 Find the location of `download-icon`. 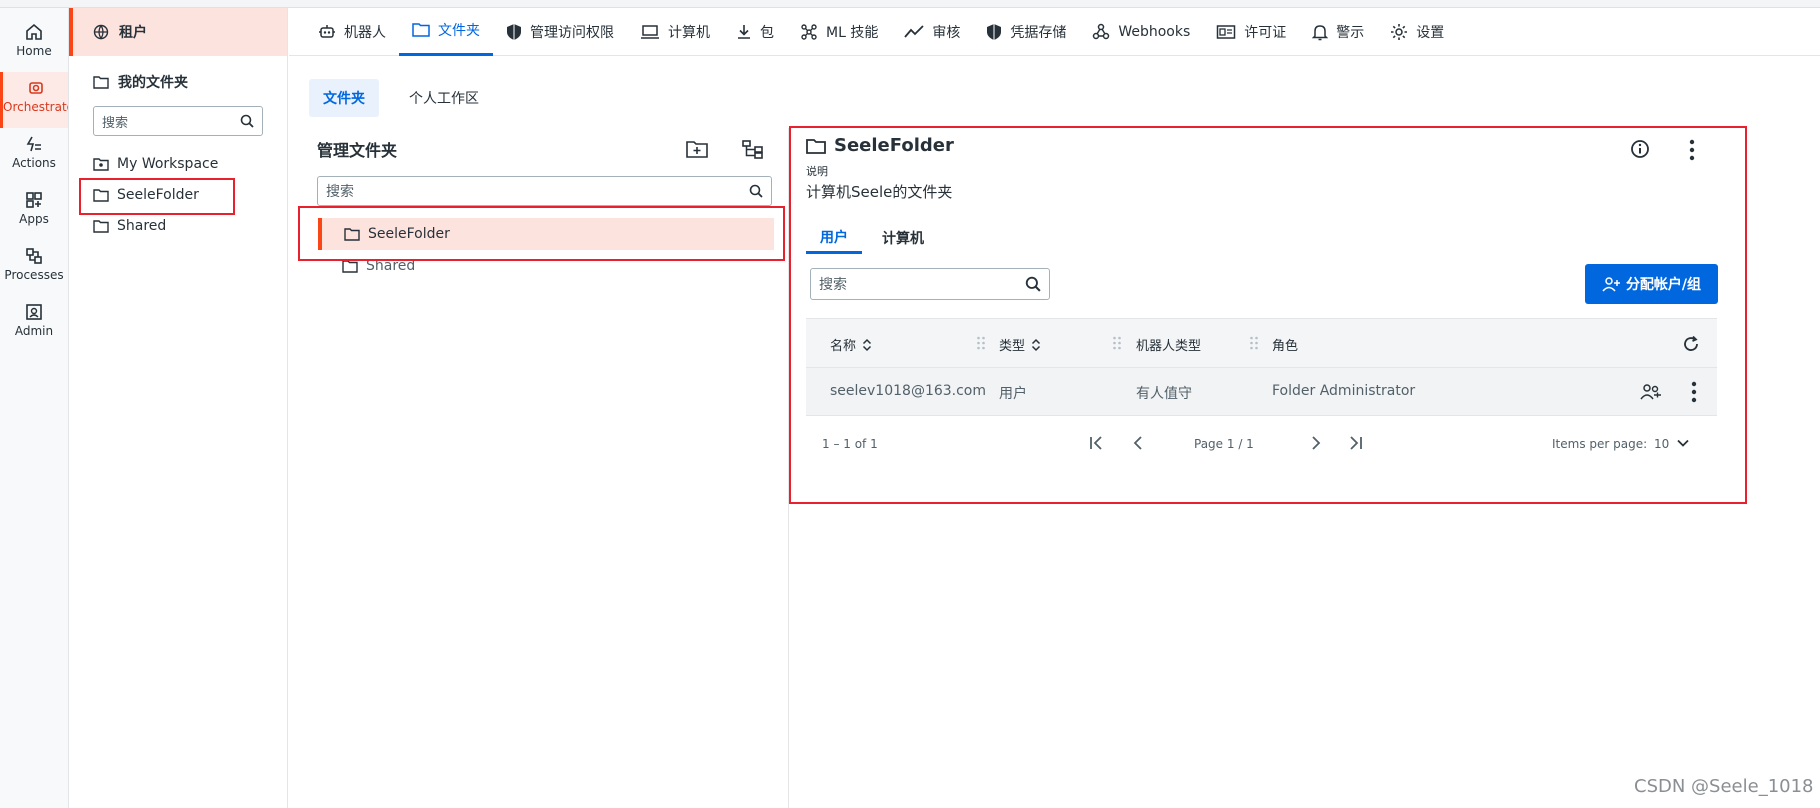

download-icon is located at coordinates (744, 31).